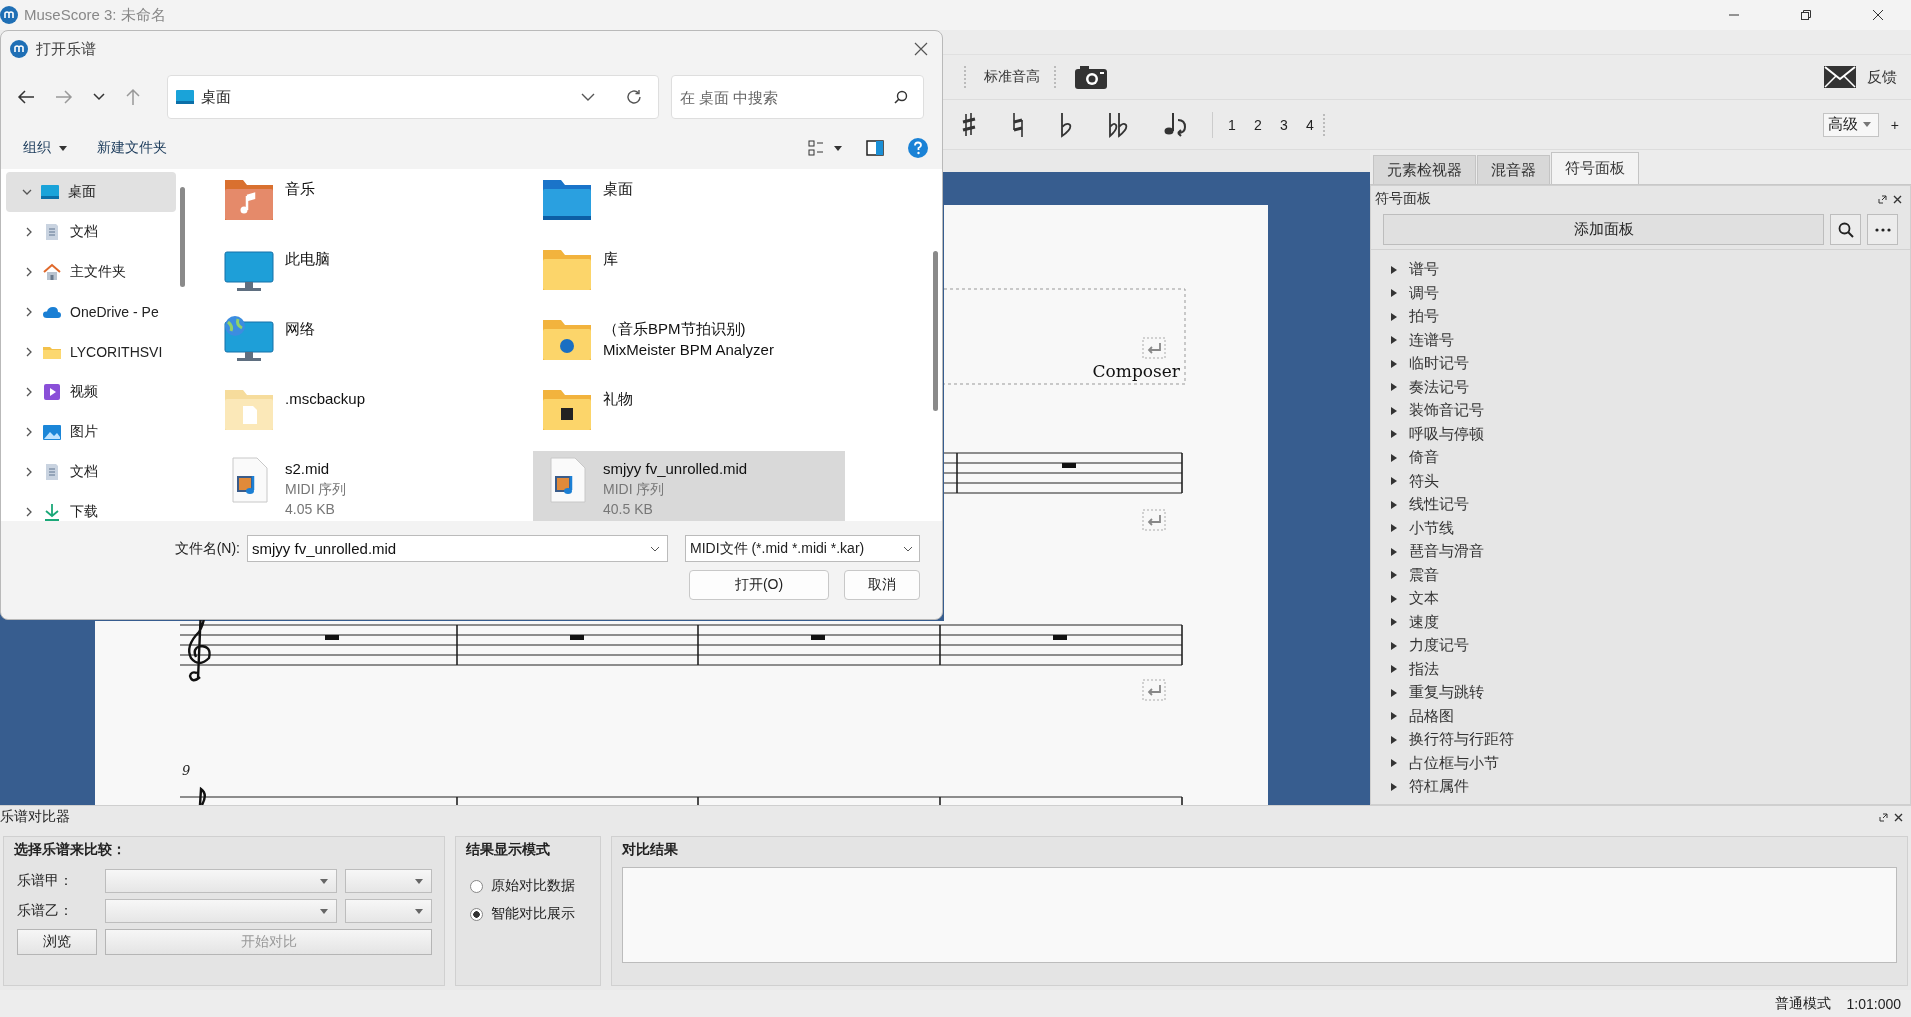 The width and height of the screenshot is (1911, 1017). What do you see at coordinates (66, 49) in the screenshot?
I see `dialog-title: 打开乐谱` at bounding box center [66, 49].